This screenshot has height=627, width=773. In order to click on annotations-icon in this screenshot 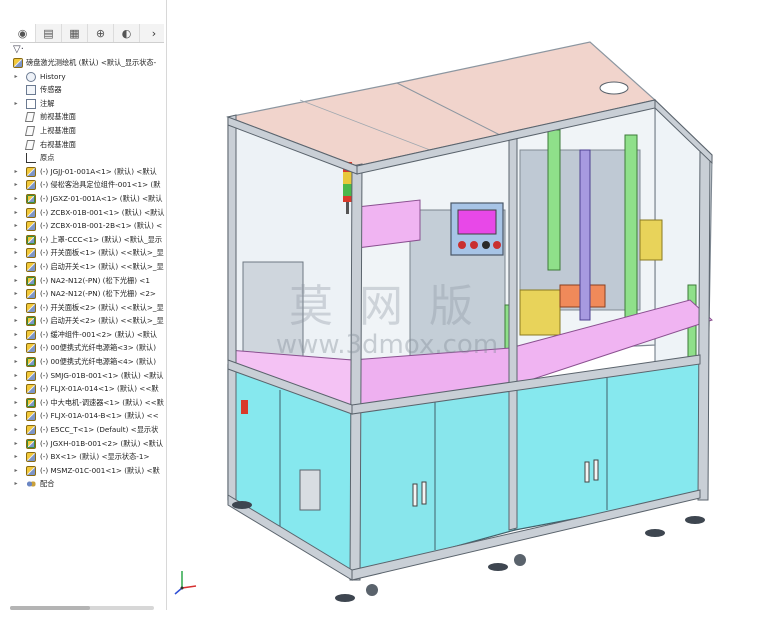, I will do `click(31, 103)`.